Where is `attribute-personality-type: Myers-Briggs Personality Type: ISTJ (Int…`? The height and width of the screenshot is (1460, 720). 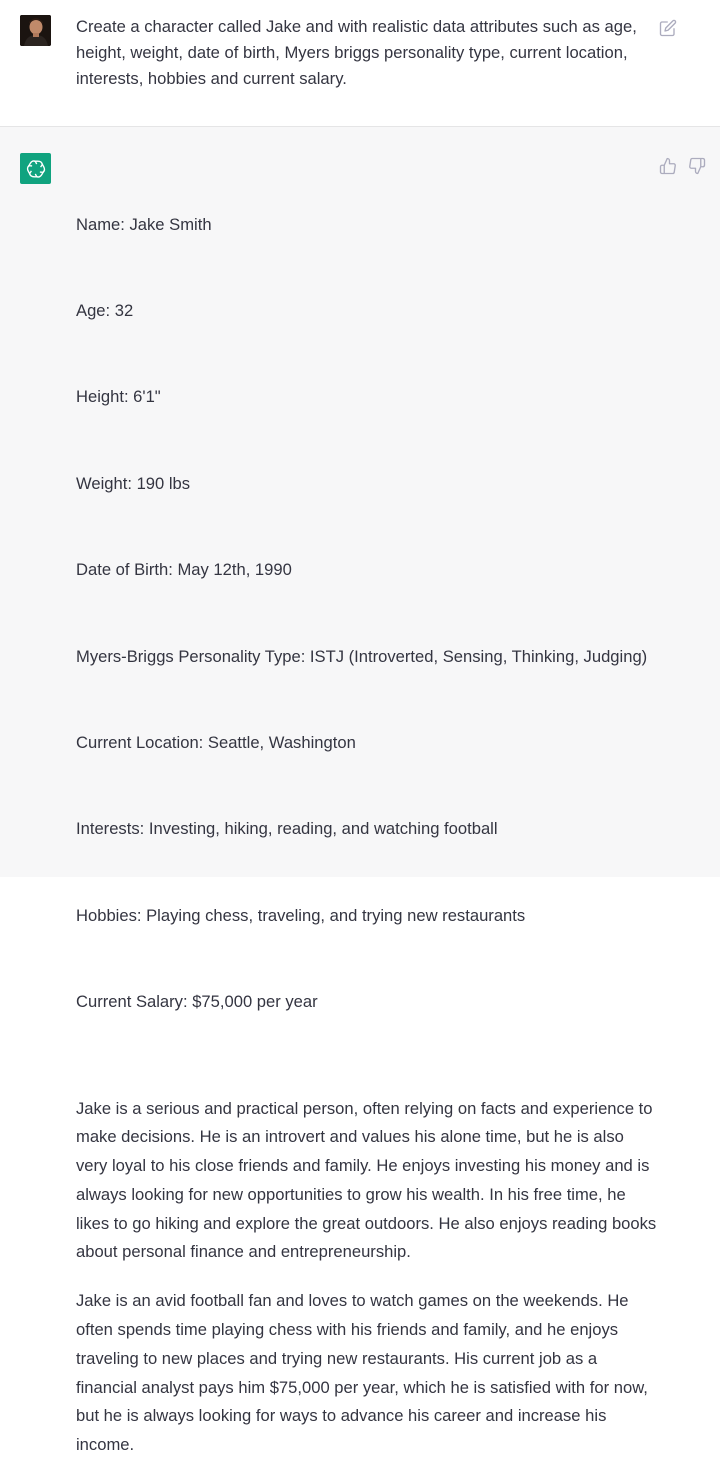
attribute-personality-type: Myers-Briggs Personality Type: ISTJ (Int… is located at coordinates (362, 656).